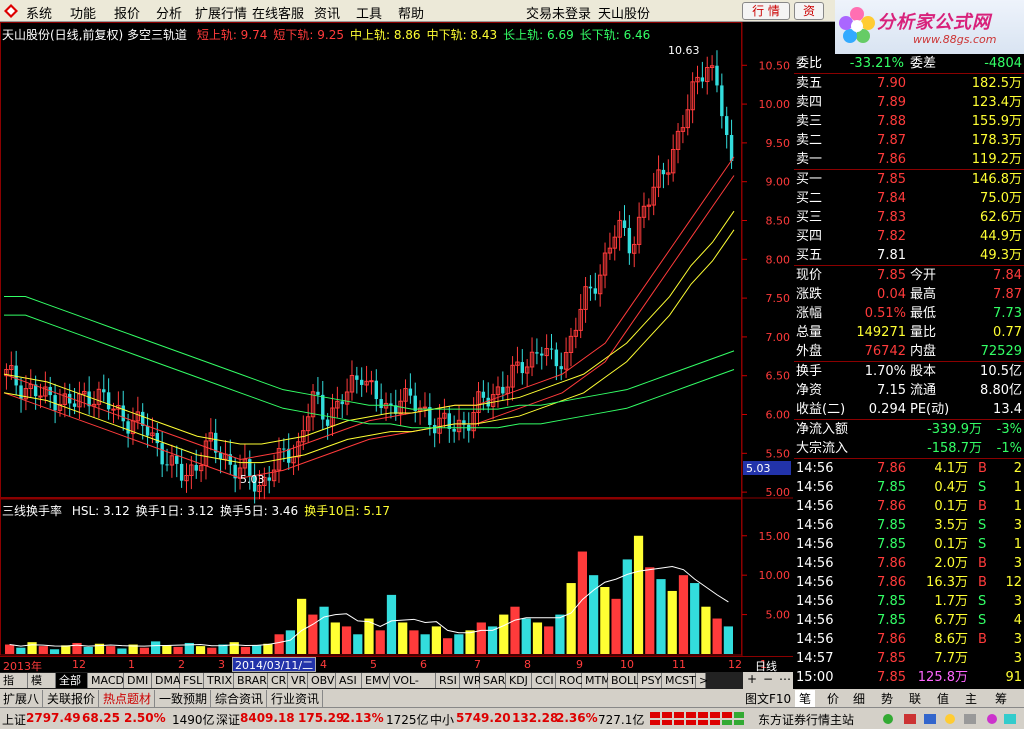 This screenshot has width=1024, height=729. What do you see at coordinates (493, 680) in the screenshot?
I see `indicator-tab: SAR` at bounding box center [493, 680].